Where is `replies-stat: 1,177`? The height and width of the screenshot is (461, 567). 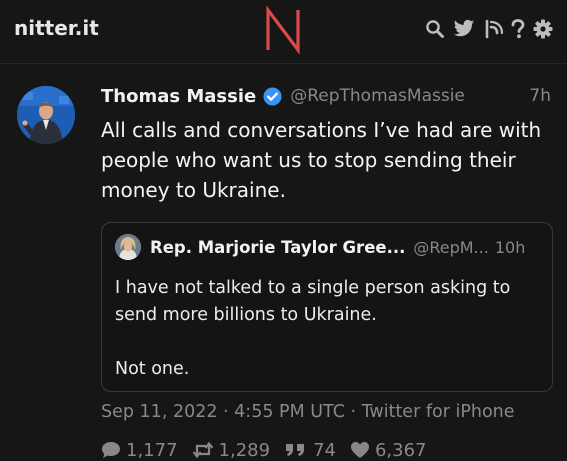 replies-stat: 1,177 is located at coordinates (139, 450).